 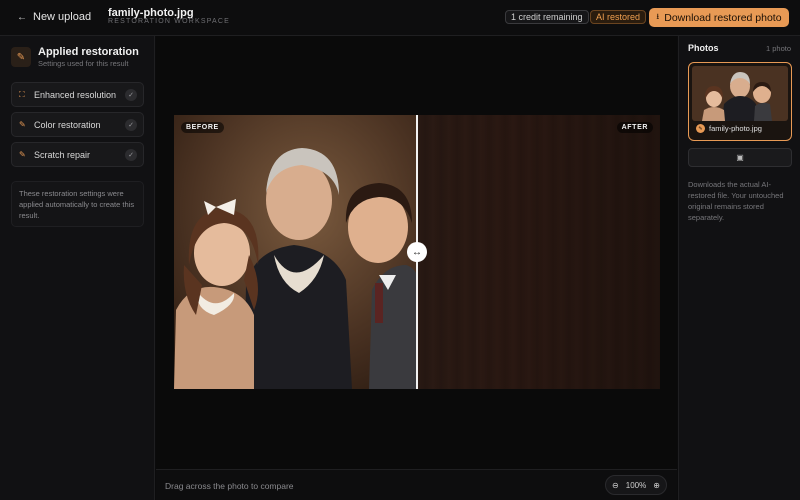 What do you see at coordinates (67, 124) in the screenshot?
I see `setting-label: Color restoration` at bounding box center [67, 124].